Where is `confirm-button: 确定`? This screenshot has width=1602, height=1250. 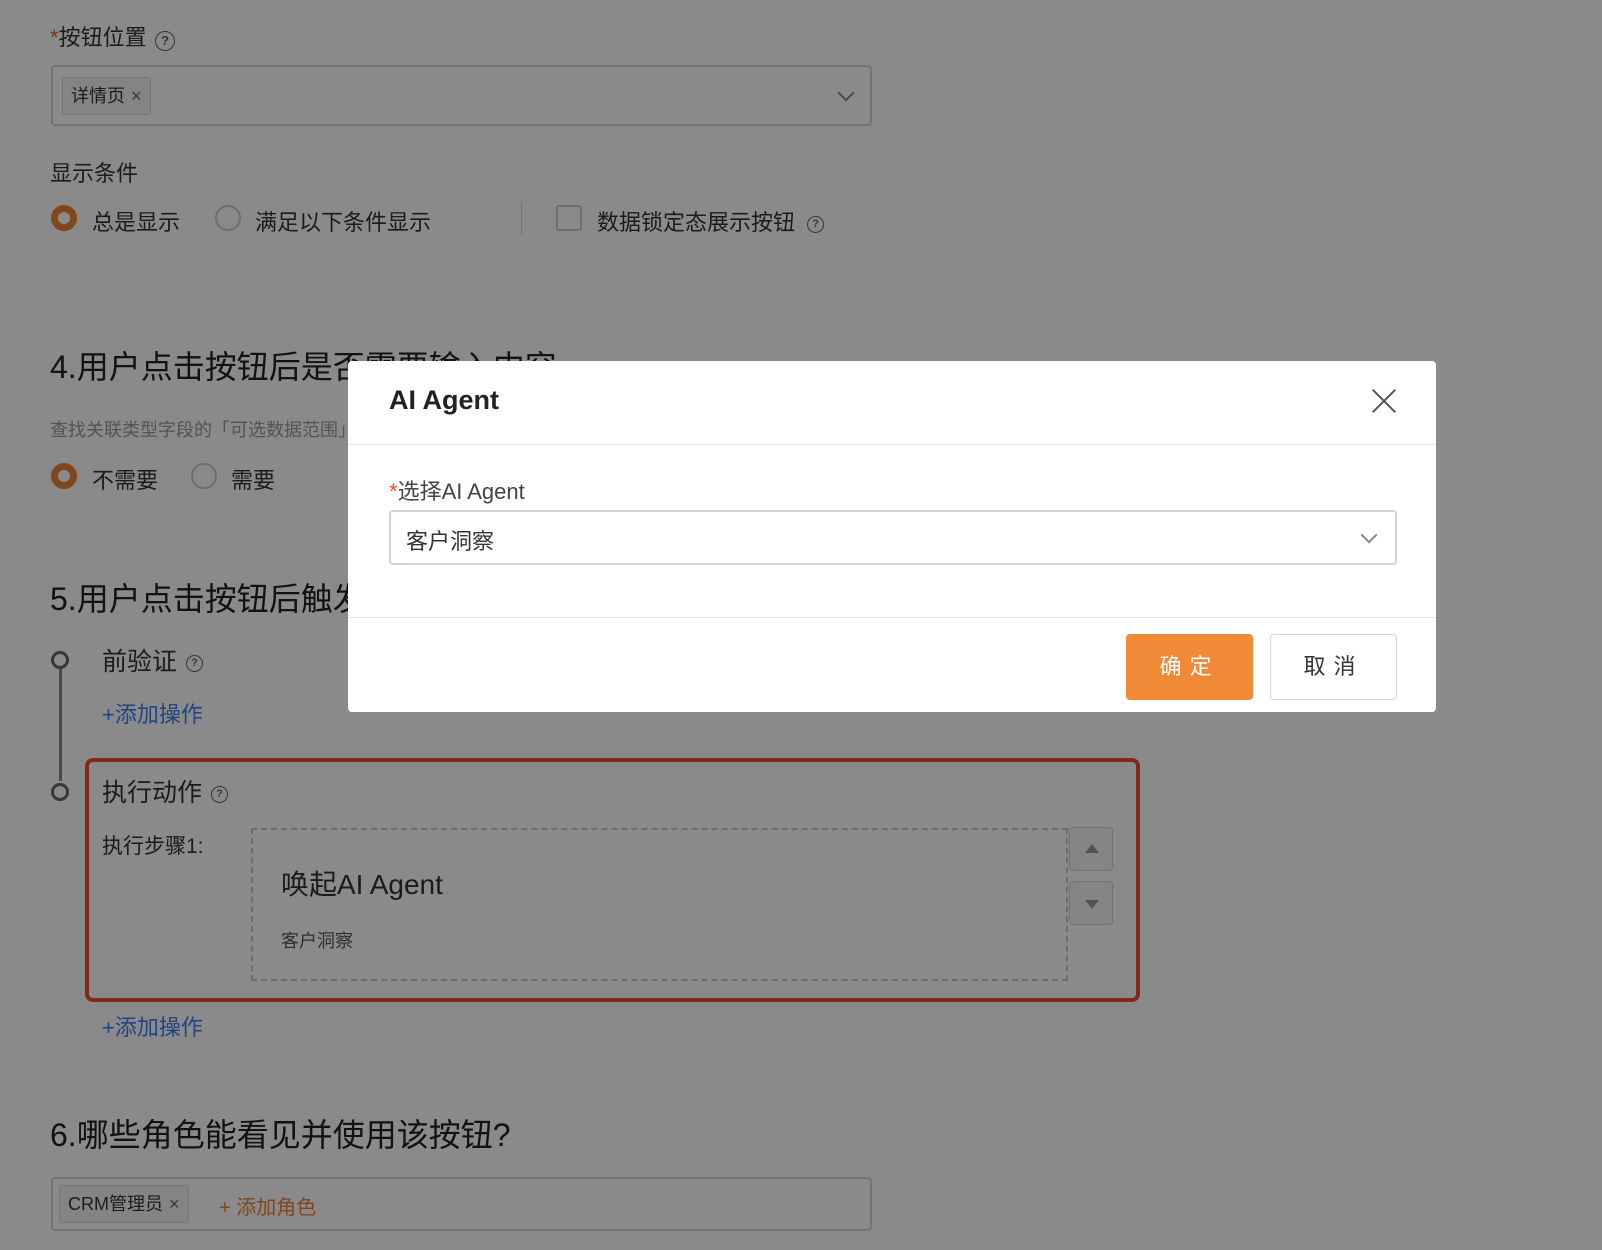 confirm-button: 确定 is located at coordinates (1189, 667).